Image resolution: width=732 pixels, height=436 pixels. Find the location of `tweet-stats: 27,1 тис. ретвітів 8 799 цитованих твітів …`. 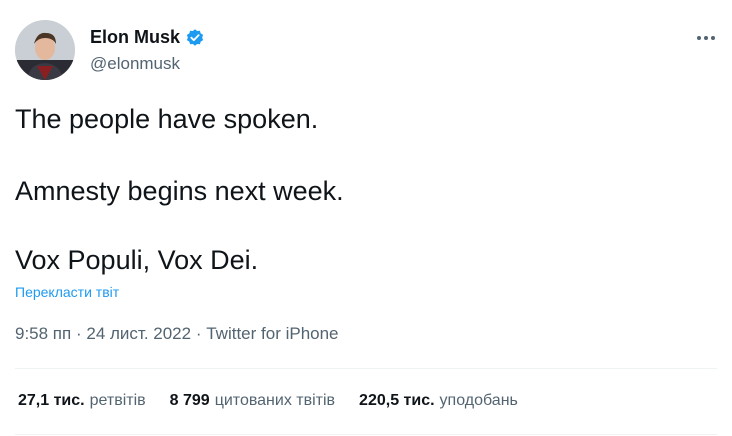

tweet-stats: 27,1 тис. ретвітів 8 799 цитованих твітів … is located at coordinates (268, 401).